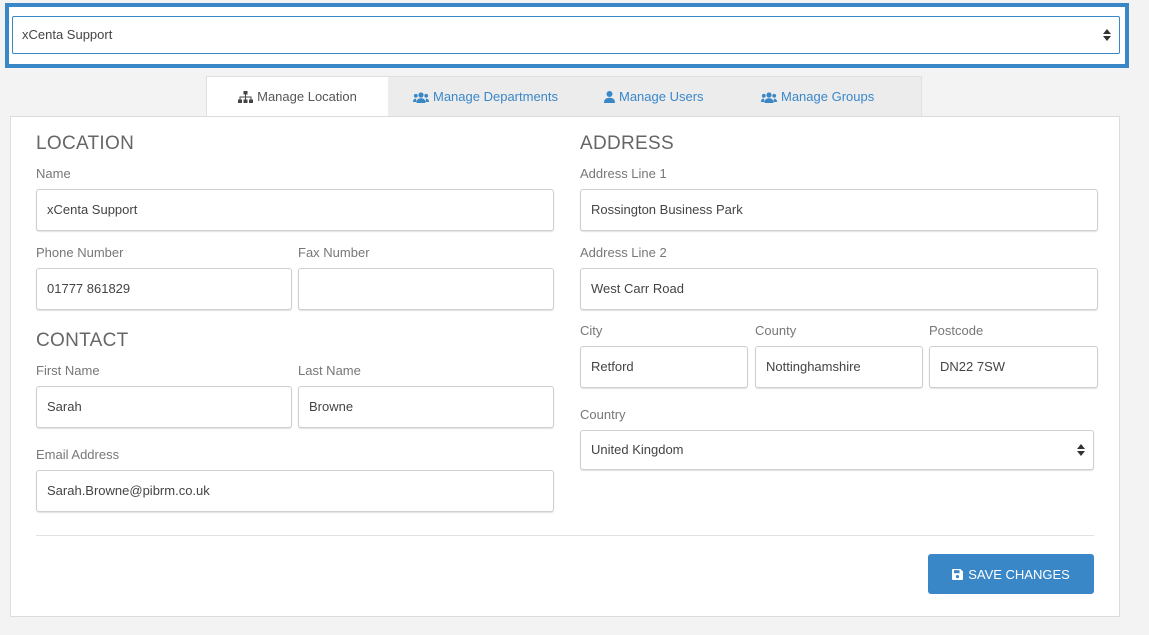 The height and width of the screenshot is (635, 1149). I want to click on tab-manage-departments: Manage Departments, so click(491, 97).